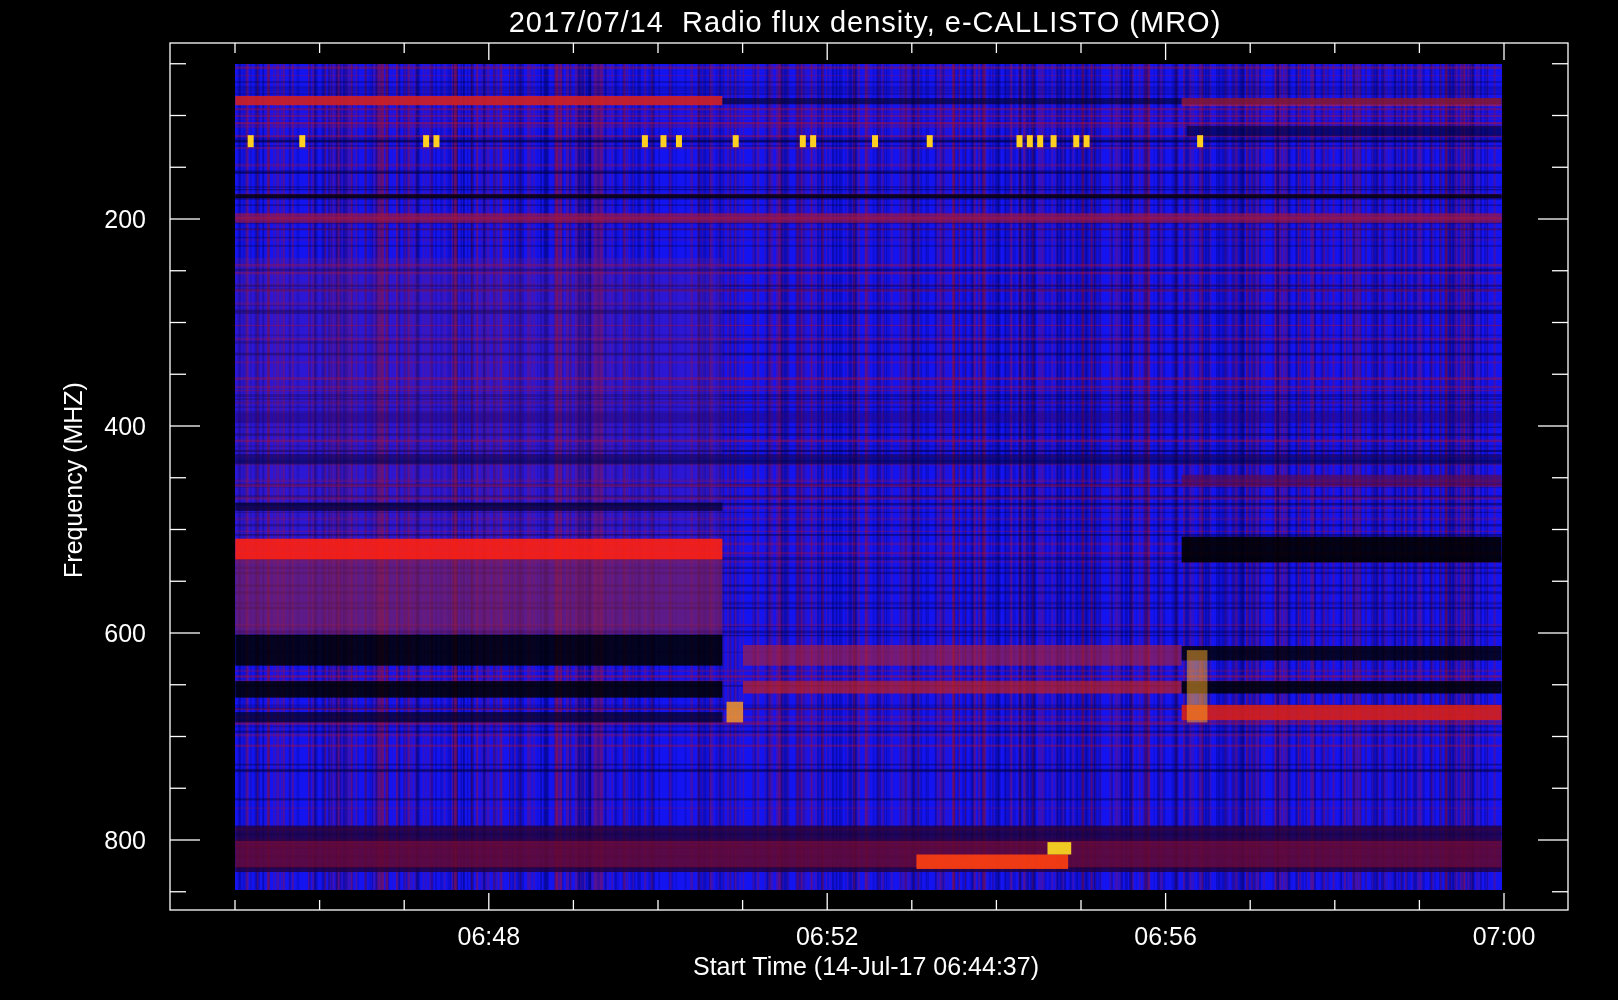 Image resolution: width=1618 pixels, height=1000 pixels. What do you see at coordinates (866, 966) in the screenshot?
I see `x-axis-label: Start Time (14-Jul-17 06:44:37)` at bounding box center [866, 966].